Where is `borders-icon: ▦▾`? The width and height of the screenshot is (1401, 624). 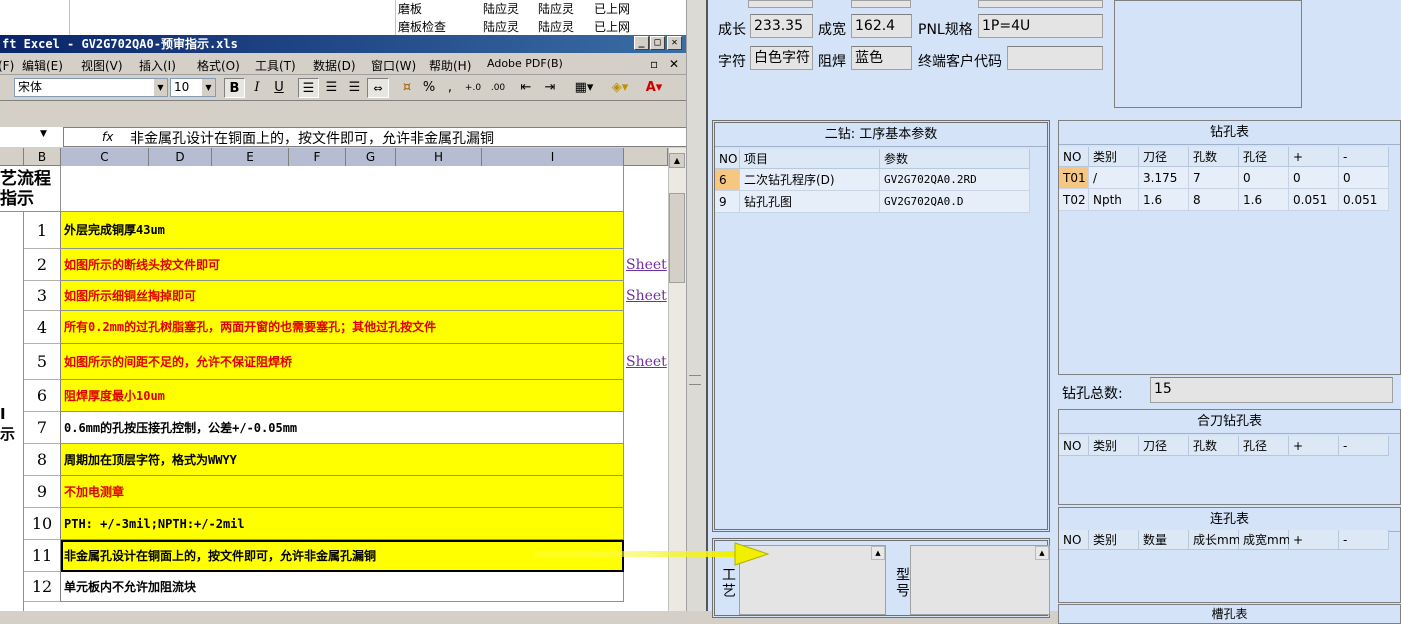
borders-icon: ▦▾ is located at coordinates (584, 88).